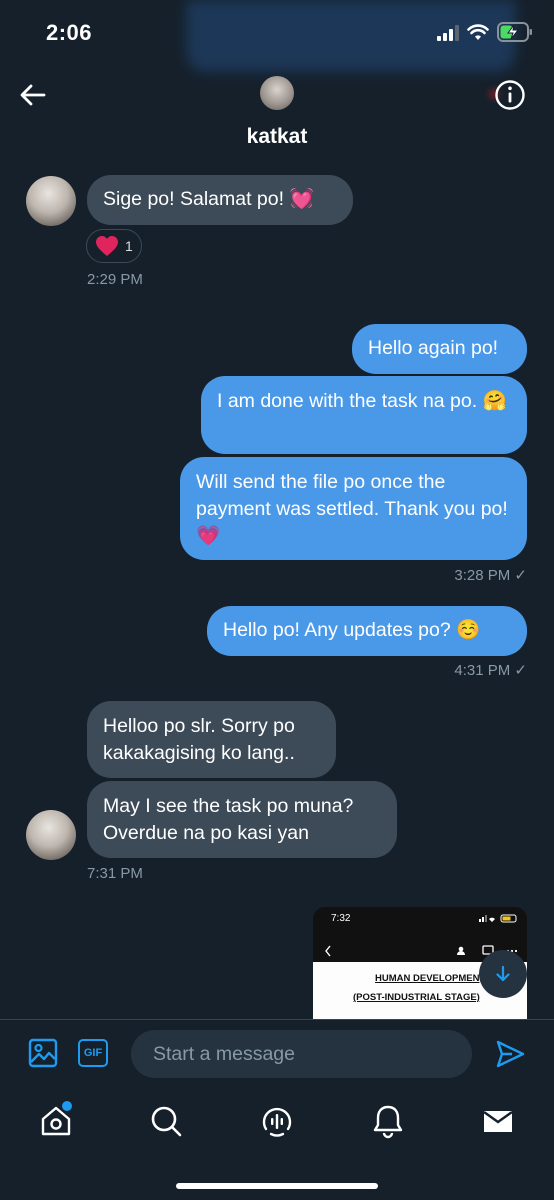  Describe the element at coordinates (43, 1053) in the screenshot. I see `image-icon` at that location.